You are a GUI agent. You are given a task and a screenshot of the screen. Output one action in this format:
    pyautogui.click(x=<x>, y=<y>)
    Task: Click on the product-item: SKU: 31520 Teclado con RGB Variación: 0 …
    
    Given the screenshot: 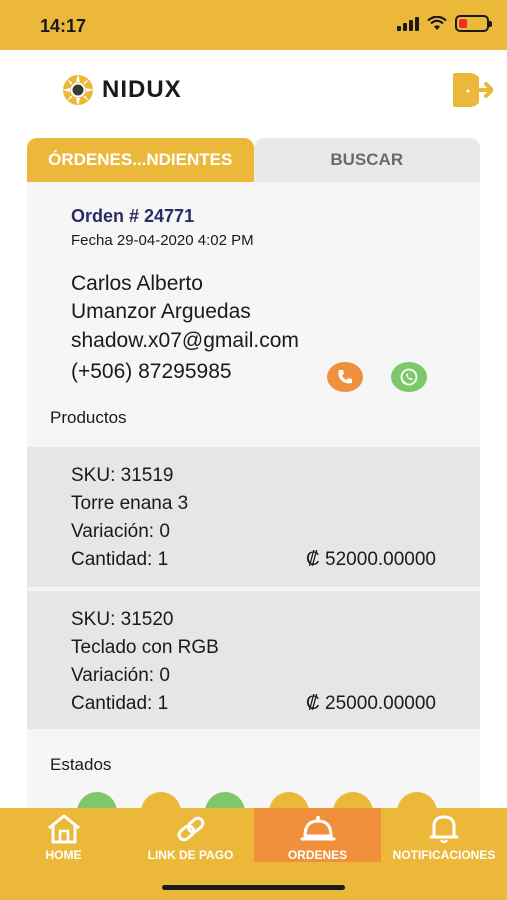 What is the action you would take?
    pyautogui.click(x=253, y=659)
    